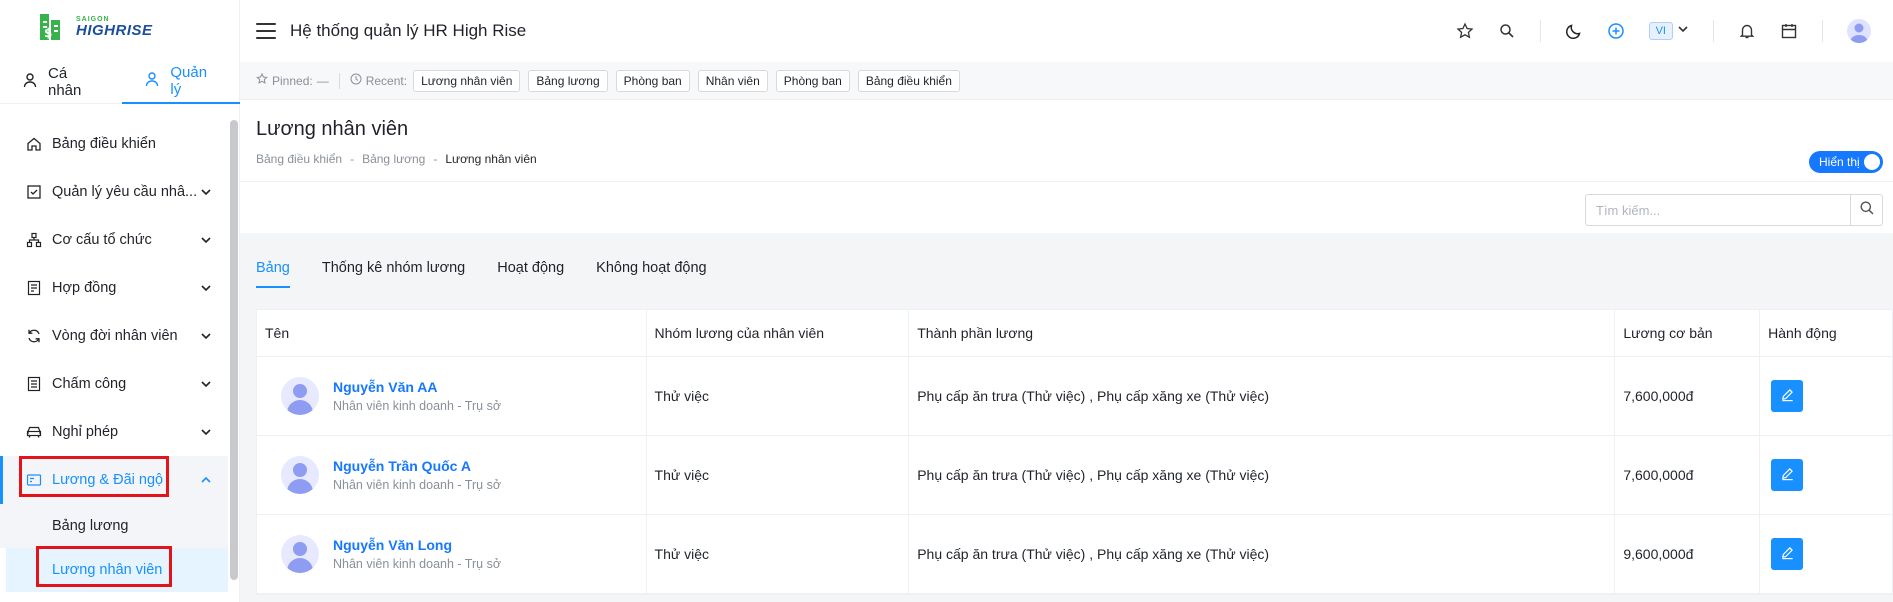 This screenshot has width=1893, height=602. Describe the element at coordinates (1846, 162) in the screenshot. I see `display-toggle: Hiển thị` at that location.